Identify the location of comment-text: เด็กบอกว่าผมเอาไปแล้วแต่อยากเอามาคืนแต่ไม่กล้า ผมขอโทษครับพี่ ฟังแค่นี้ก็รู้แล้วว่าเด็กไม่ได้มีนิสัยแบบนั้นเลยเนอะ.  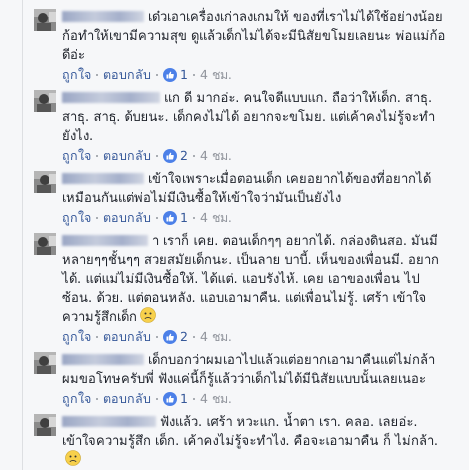
(249, 370).